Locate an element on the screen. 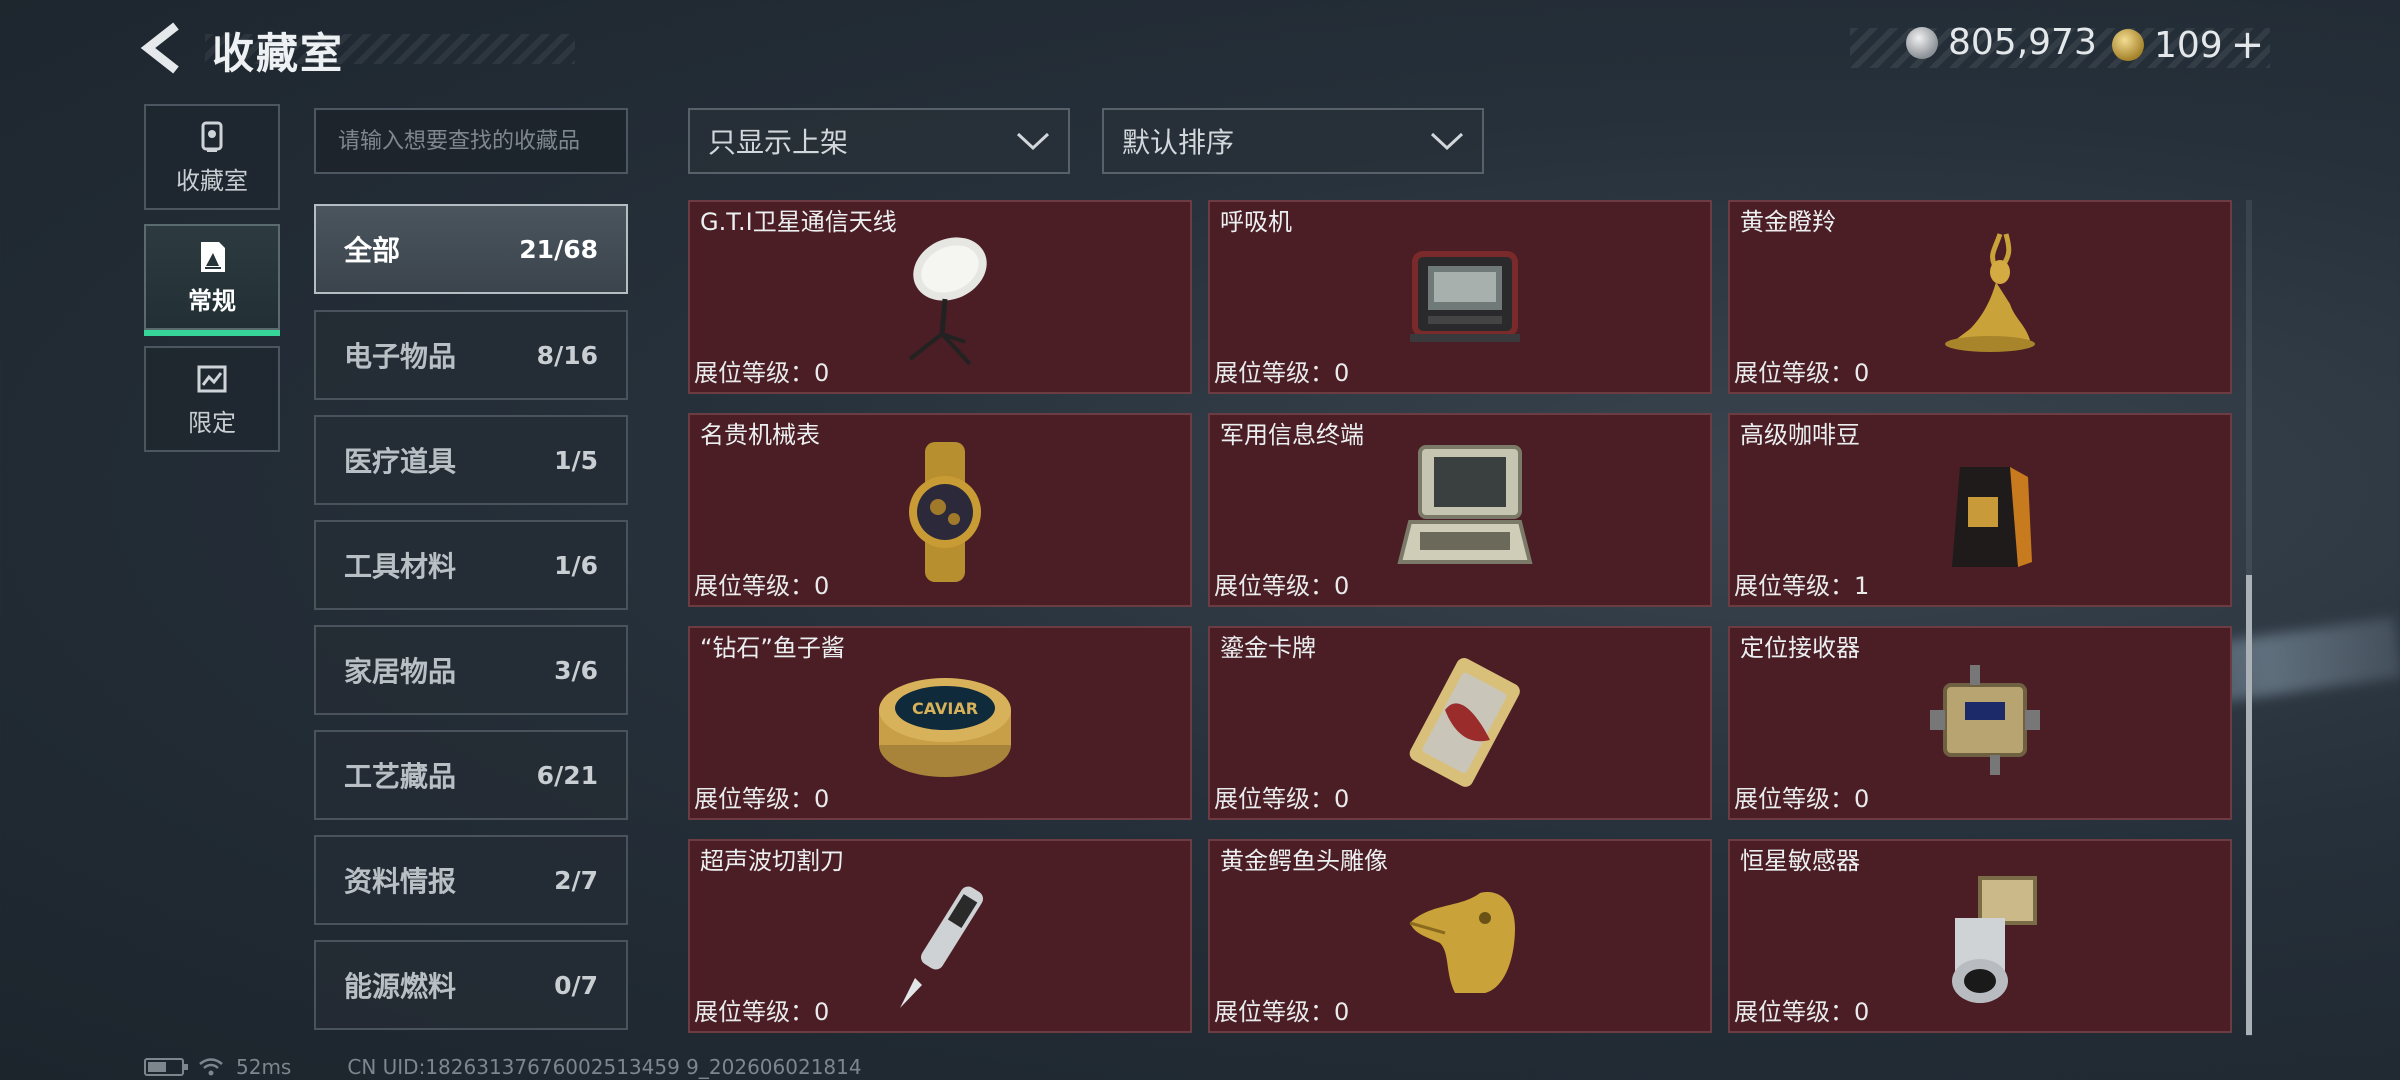 The image size is (2400, 1080). item-name: G.T.I卫星通信天线 is located at coordinates (798, 222).